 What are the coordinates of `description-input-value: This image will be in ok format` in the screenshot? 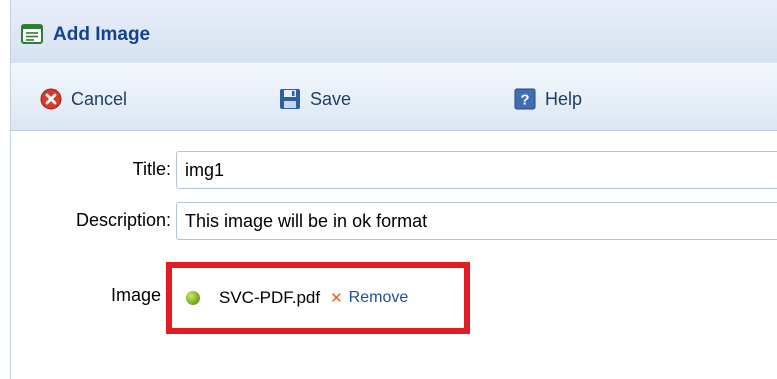 It's located at (306, 220).